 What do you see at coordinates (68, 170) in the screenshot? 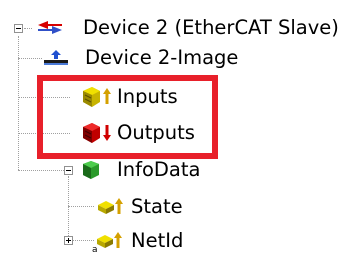
I see `infodata-expander` at bounding box center [68, 170].